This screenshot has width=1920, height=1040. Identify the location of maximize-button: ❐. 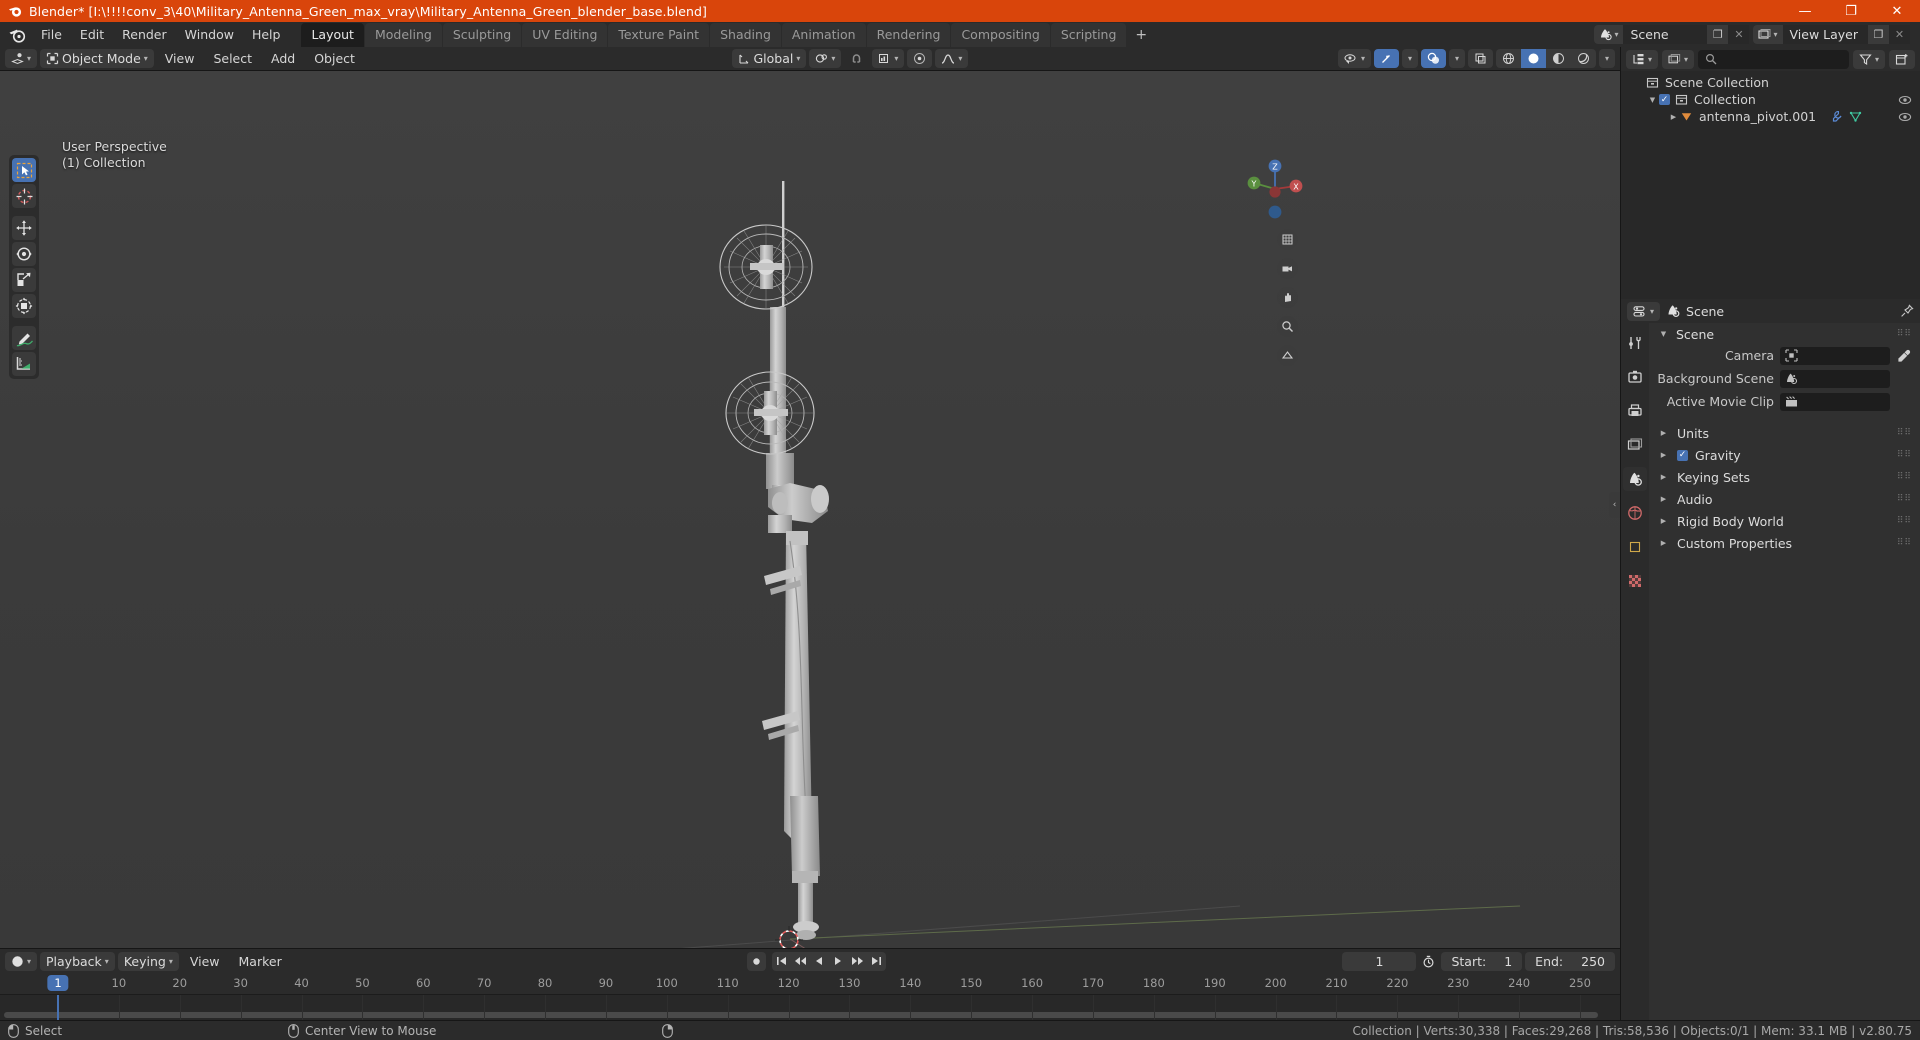
(1851, 11).